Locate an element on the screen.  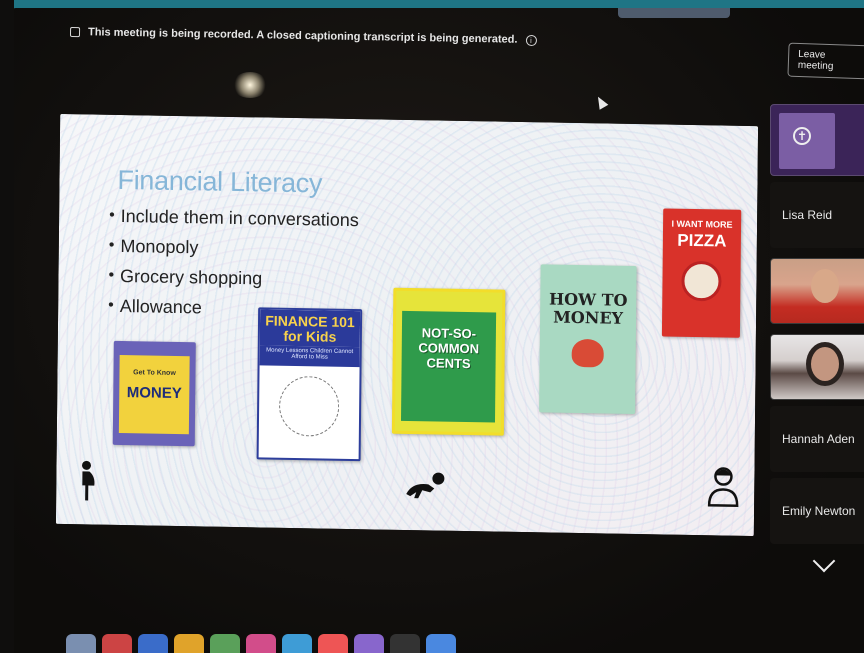
participant-name: Emily Newton is located at coordinates (819, 511).